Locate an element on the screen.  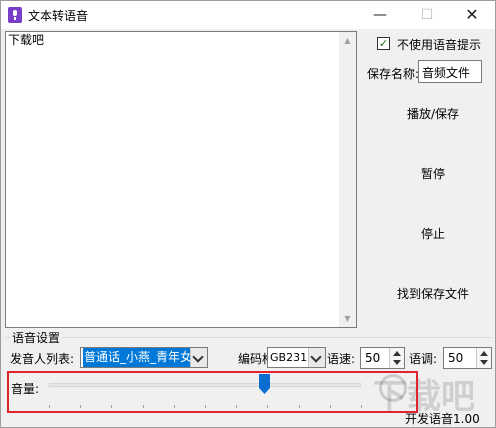
volume-highlight-box is located at coordinates (212, 392).